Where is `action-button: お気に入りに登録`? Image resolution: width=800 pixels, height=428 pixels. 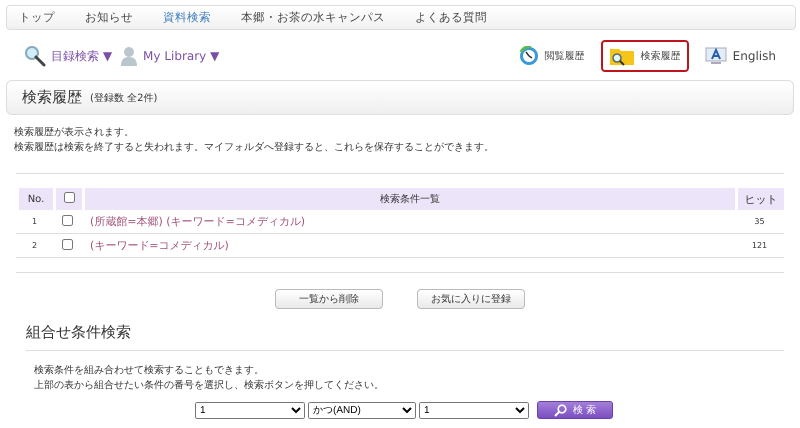
action-button: お気に入りに登録 is located at coordinates (471, 299).